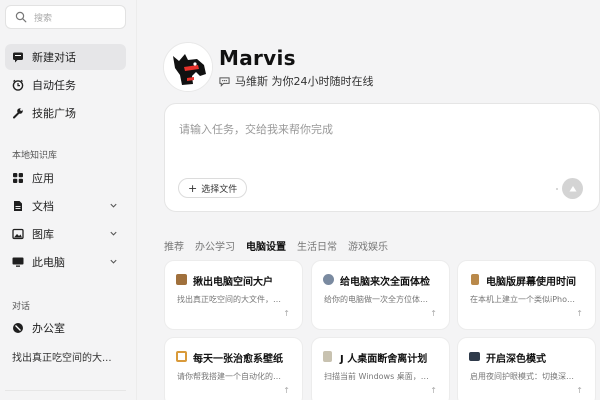 The height and width of the screenshot is (400, 600). Describe the element at coordinates (65, 390) in the screenshot. I see `sidebar-divider` at that location.